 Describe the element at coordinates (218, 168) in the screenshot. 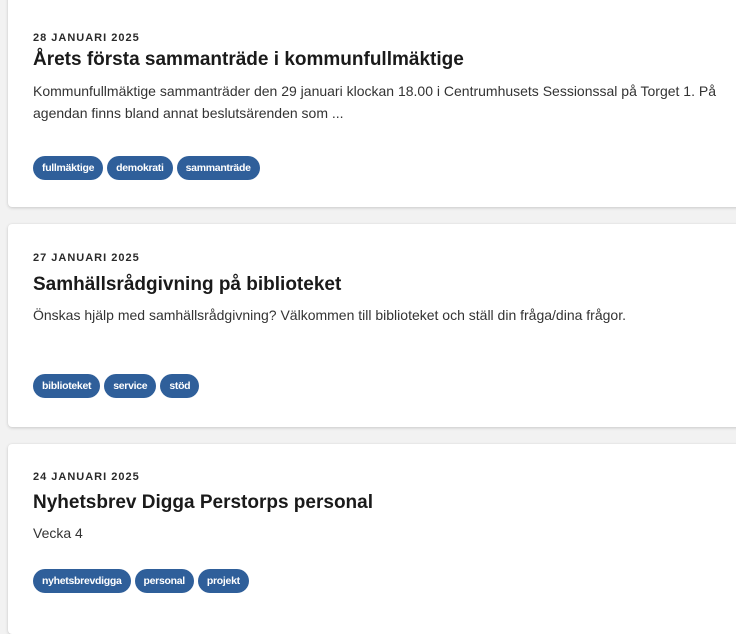

I see `tag-sammantrade: sammanträde` at that location.